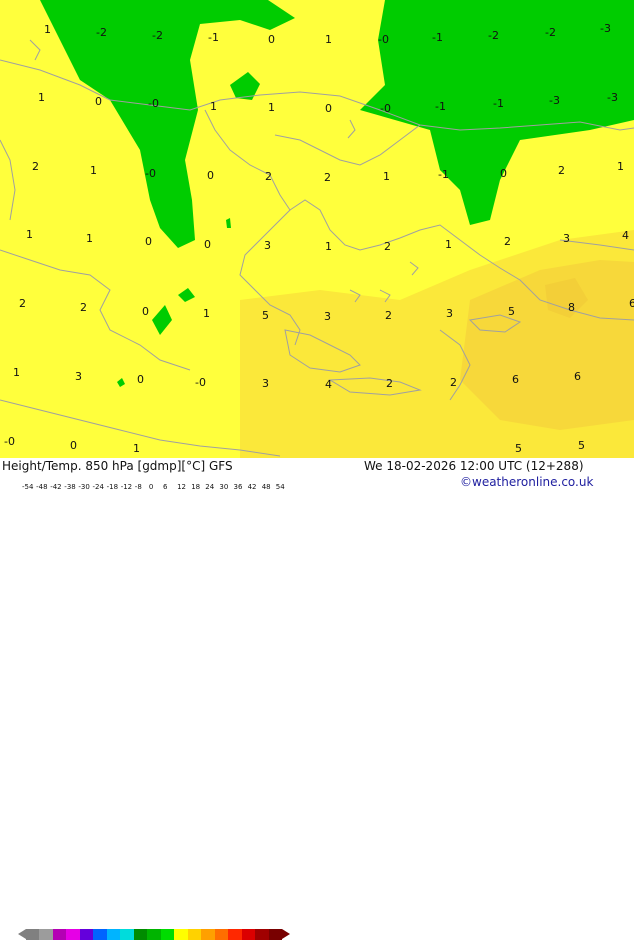  What do you see at coordinates (474, 466) in the screenshot?
I see `map-datetime: We 18-02-2026 12:00 UTC (12+288)` at bounding box center [474, 466].